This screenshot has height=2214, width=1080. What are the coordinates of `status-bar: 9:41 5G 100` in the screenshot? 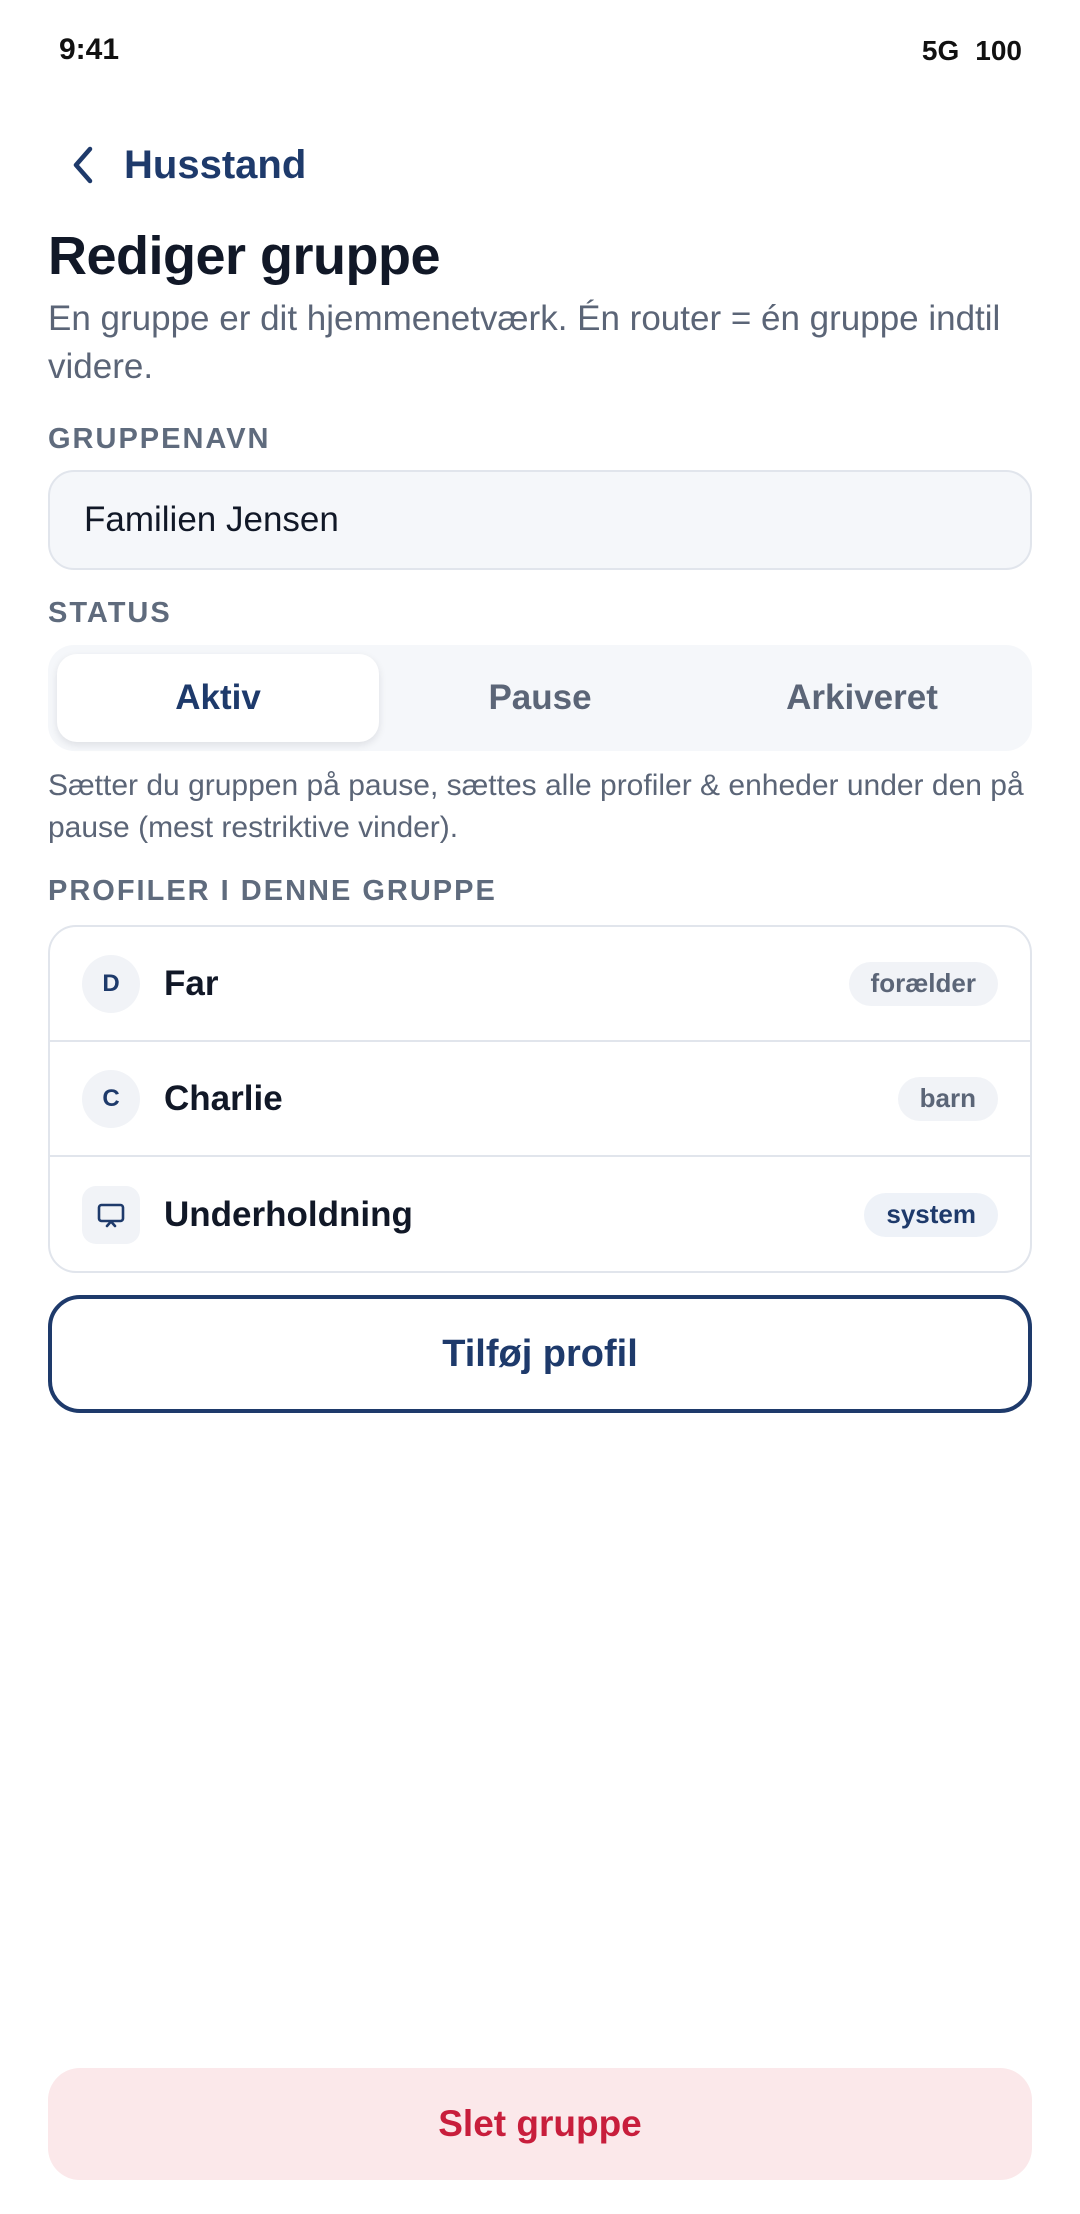 It's located at (540, 50).